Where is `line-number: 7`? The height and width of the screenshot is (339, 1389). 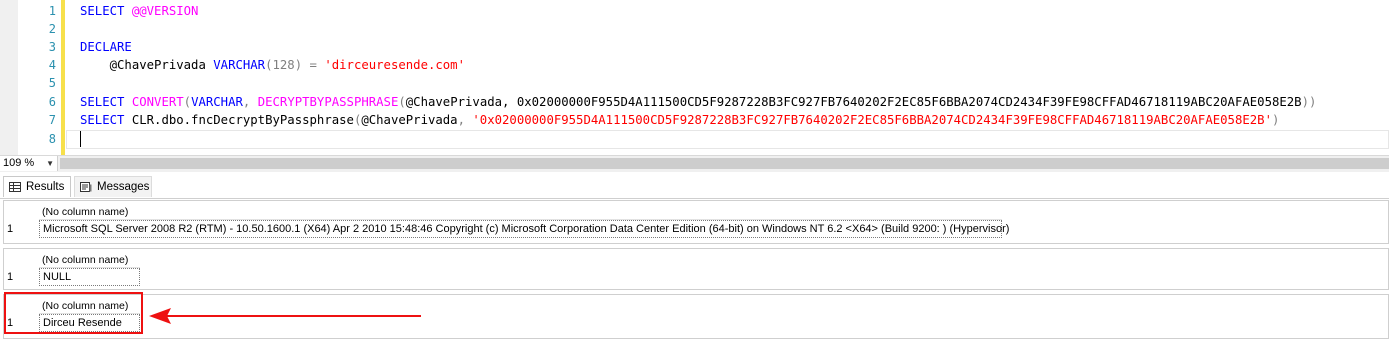
line-number: 7 is located at coordinates (52, 120).